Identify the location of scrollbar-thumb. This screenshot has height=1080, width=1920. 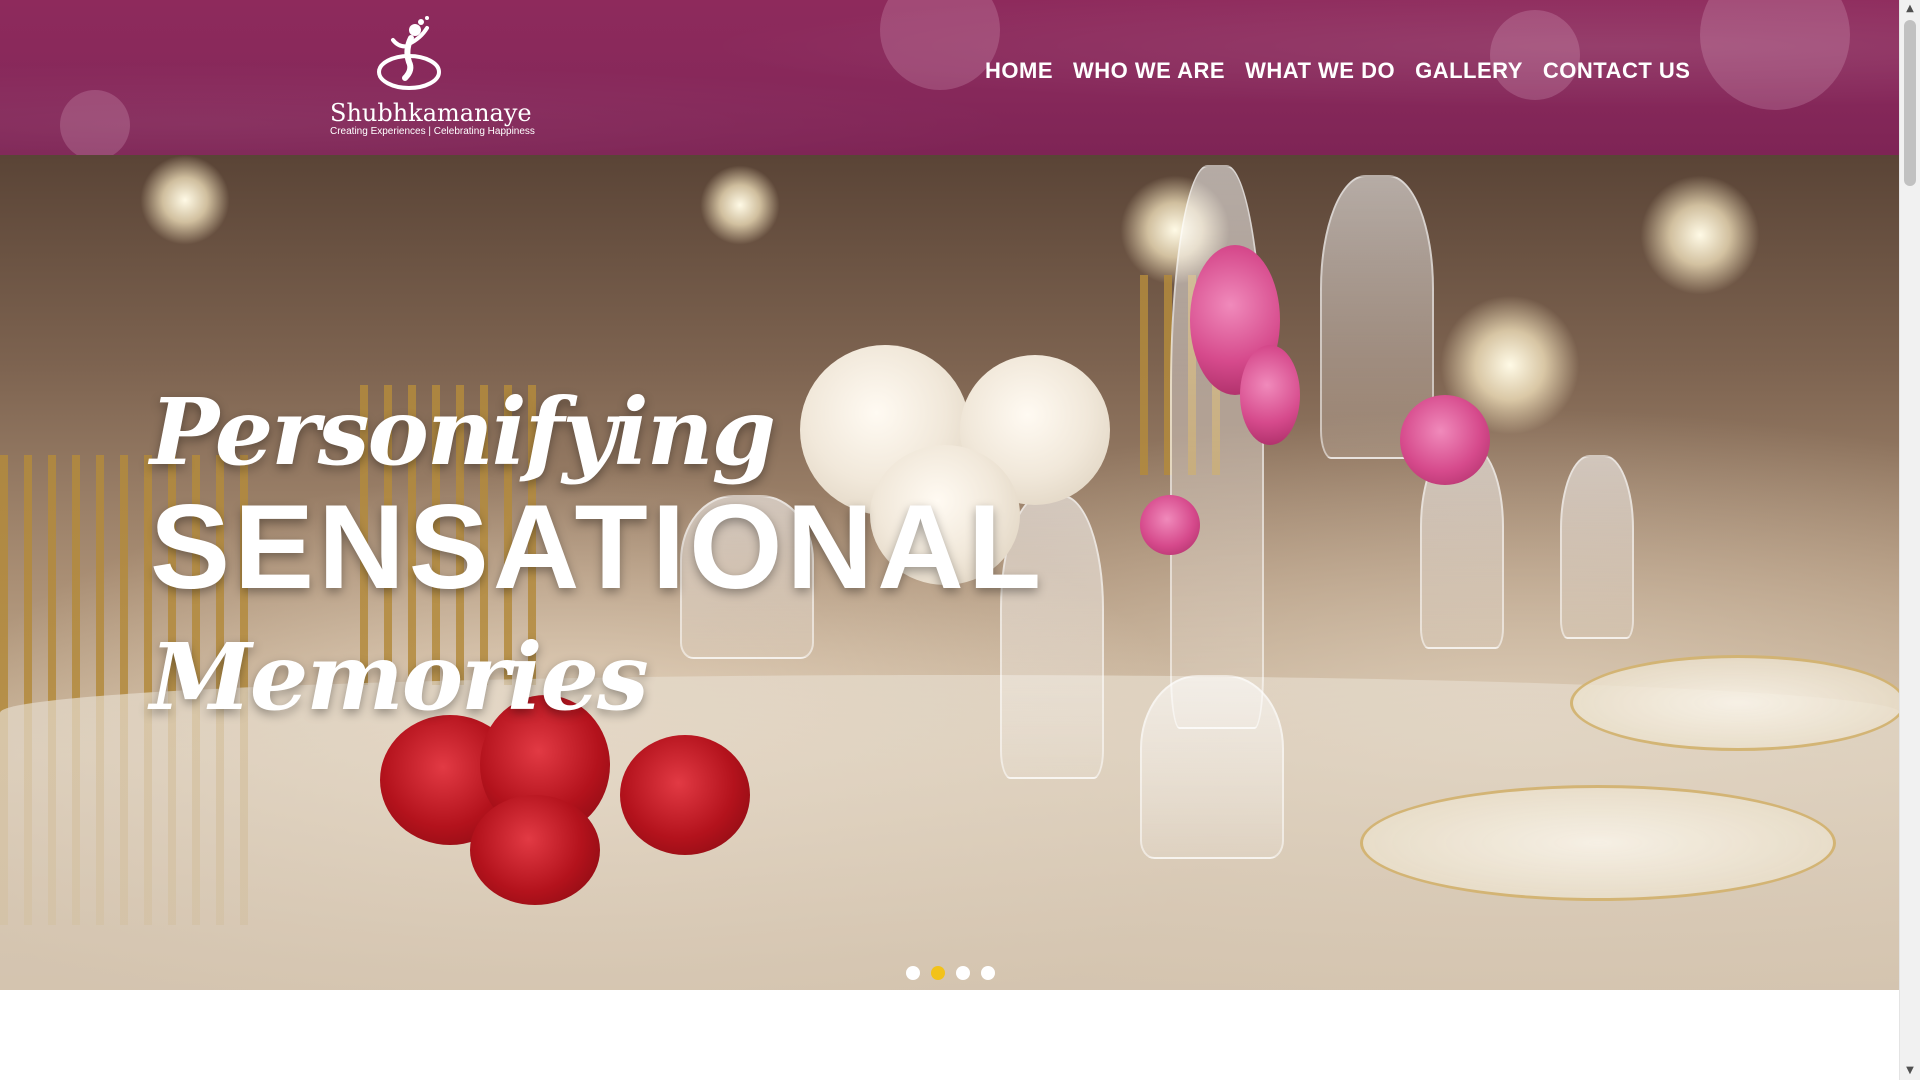
(1910, 103).